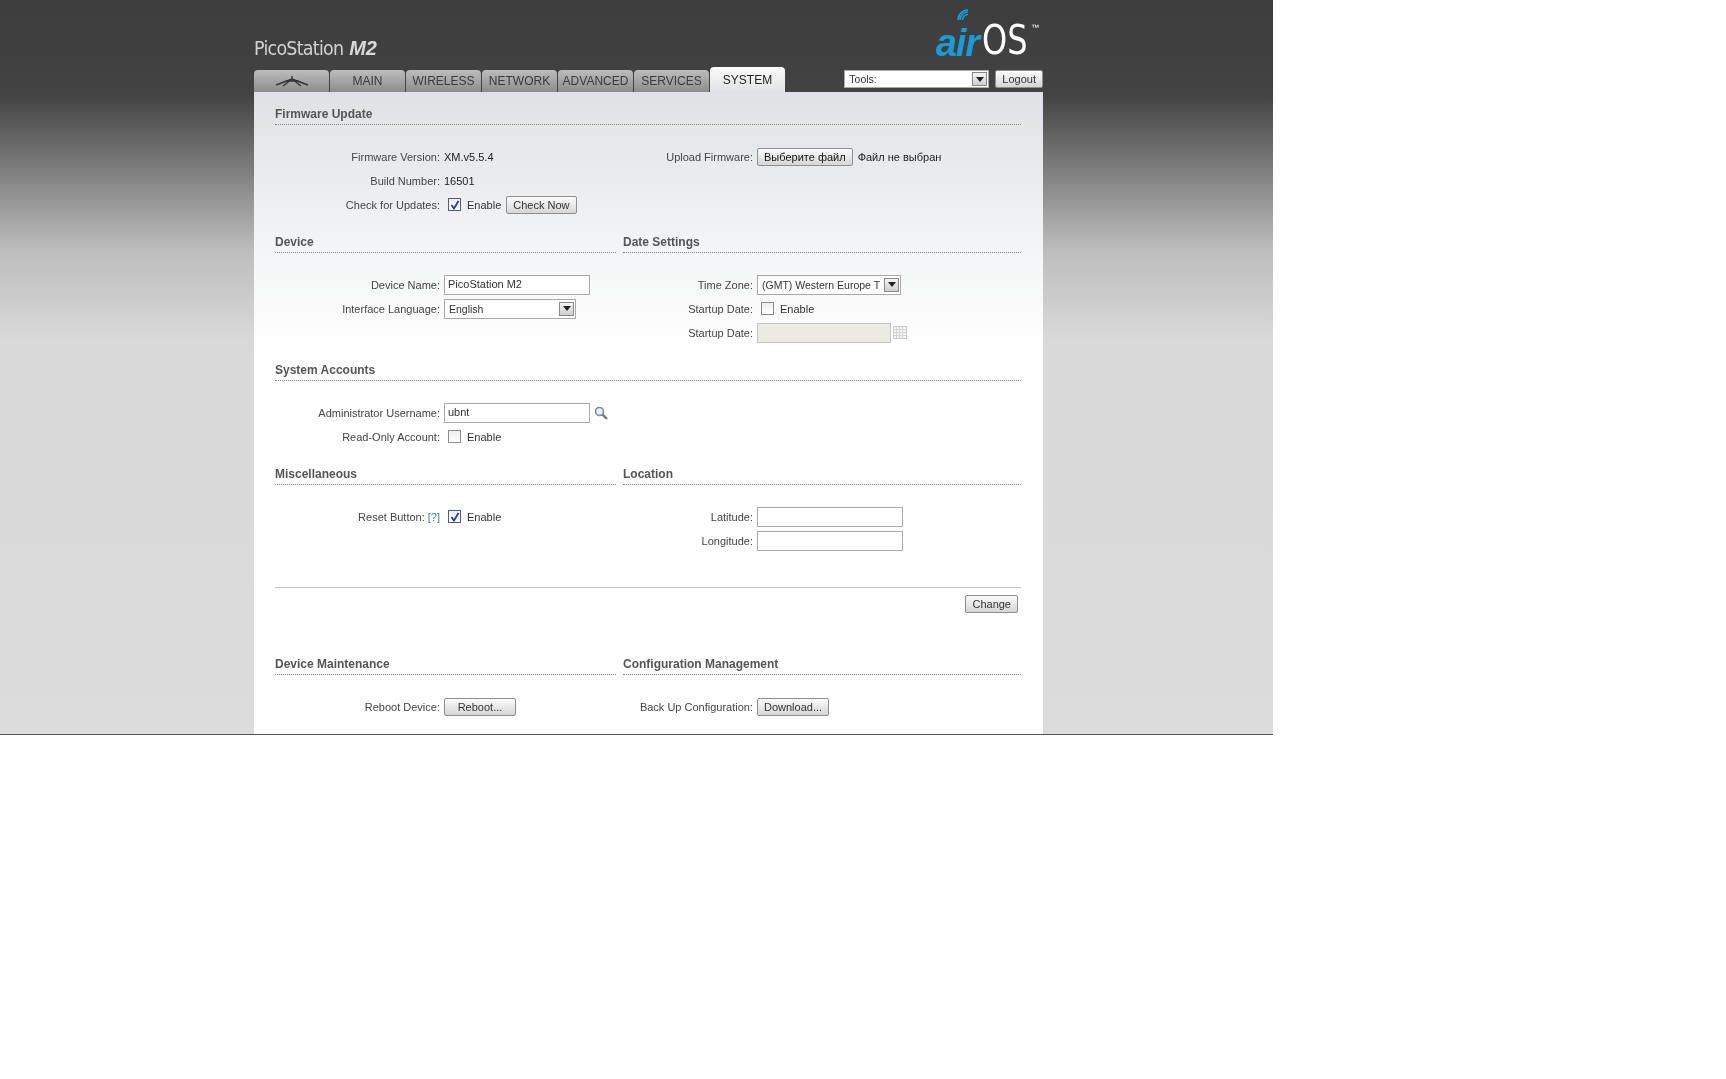 Image resolution: width=1726 pixels, height=1079 pixels. I want to click on field-value: XM.v5.5.4, so click(469, 156).